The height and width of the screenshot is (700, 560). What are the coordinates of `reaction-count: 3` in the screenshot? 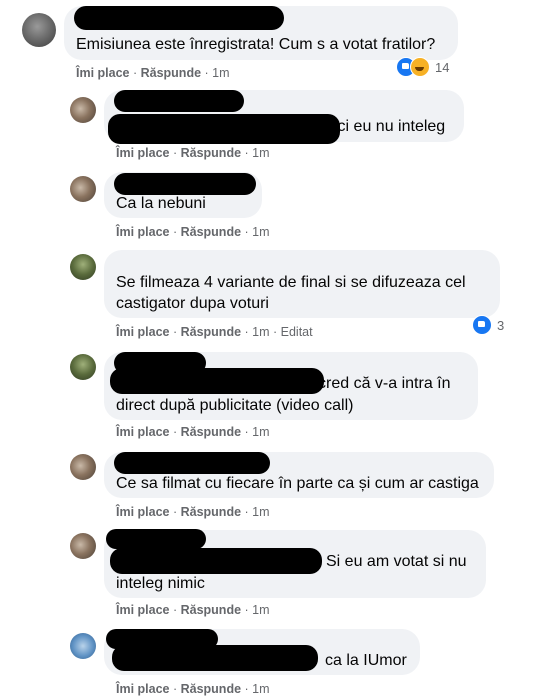 It's located at (501, 325).